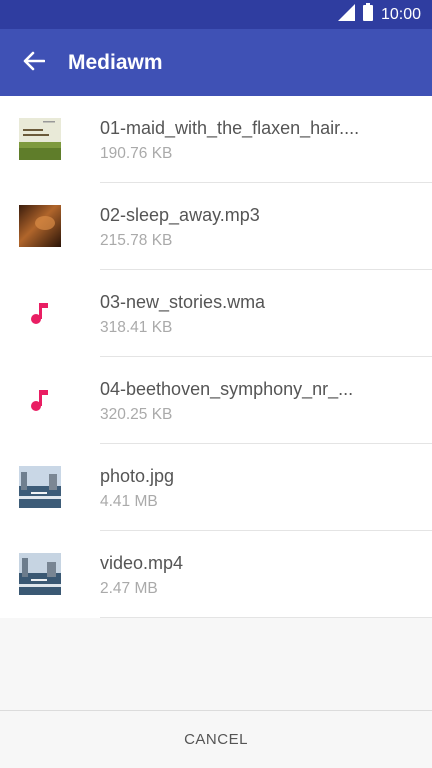  Describe the element at coordinates (379, 14) in the screenshot. I see `status-icons: 10:00` at that location.